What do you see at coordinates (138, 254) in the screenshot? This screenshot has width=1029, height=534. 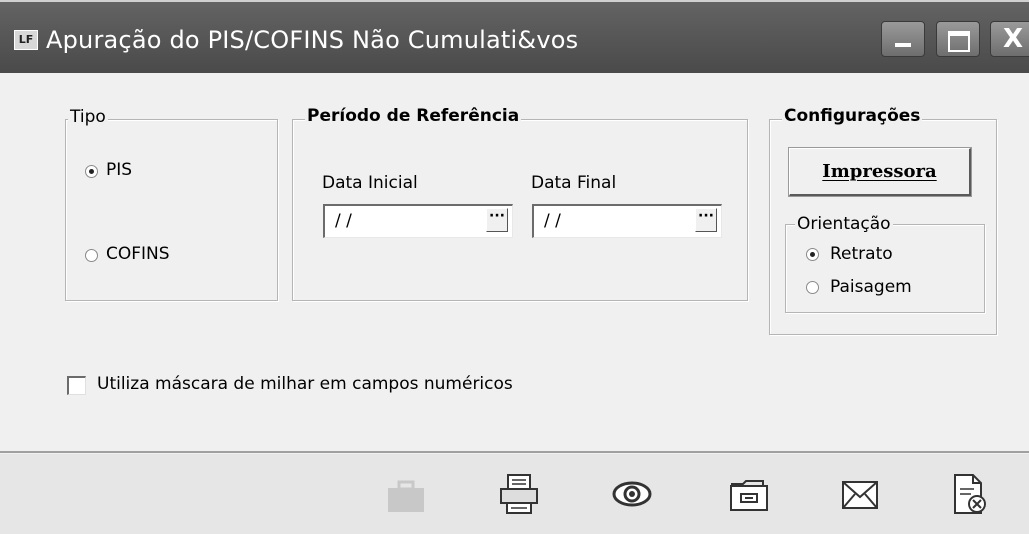 I see `radio-cofins-label: COFINS` at bounding box center [138, 254].